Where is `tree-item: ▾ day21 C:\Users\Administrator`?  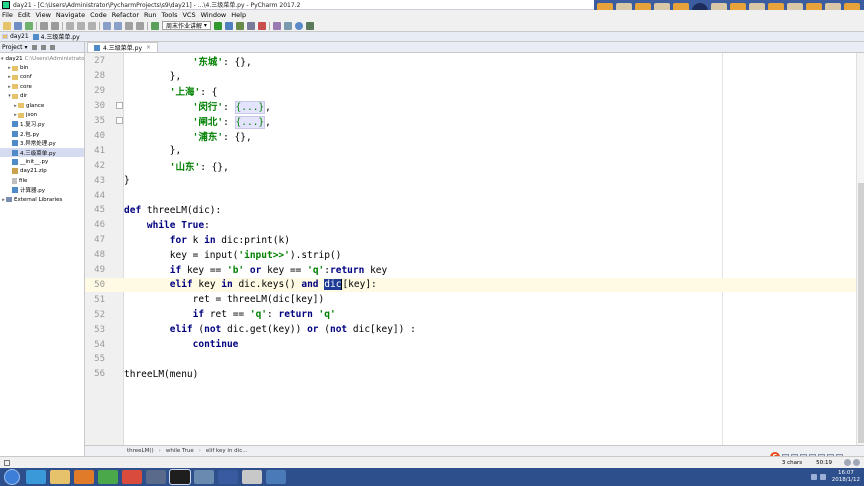 tree-item: ▾ day21 C:\Users\Administrator is located at coordinates (42, 58).